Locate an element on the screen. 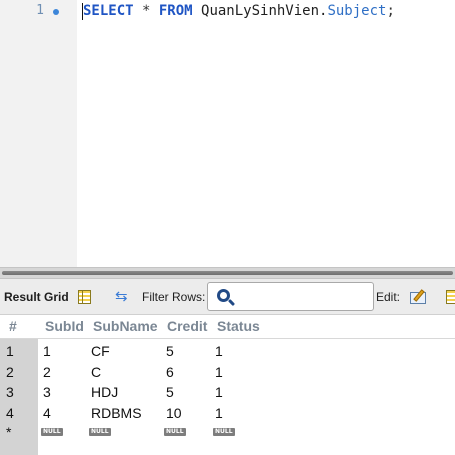 The height and width of the screenshot is (455, 455). edit-row-icon is located at coordinates (419, 296).